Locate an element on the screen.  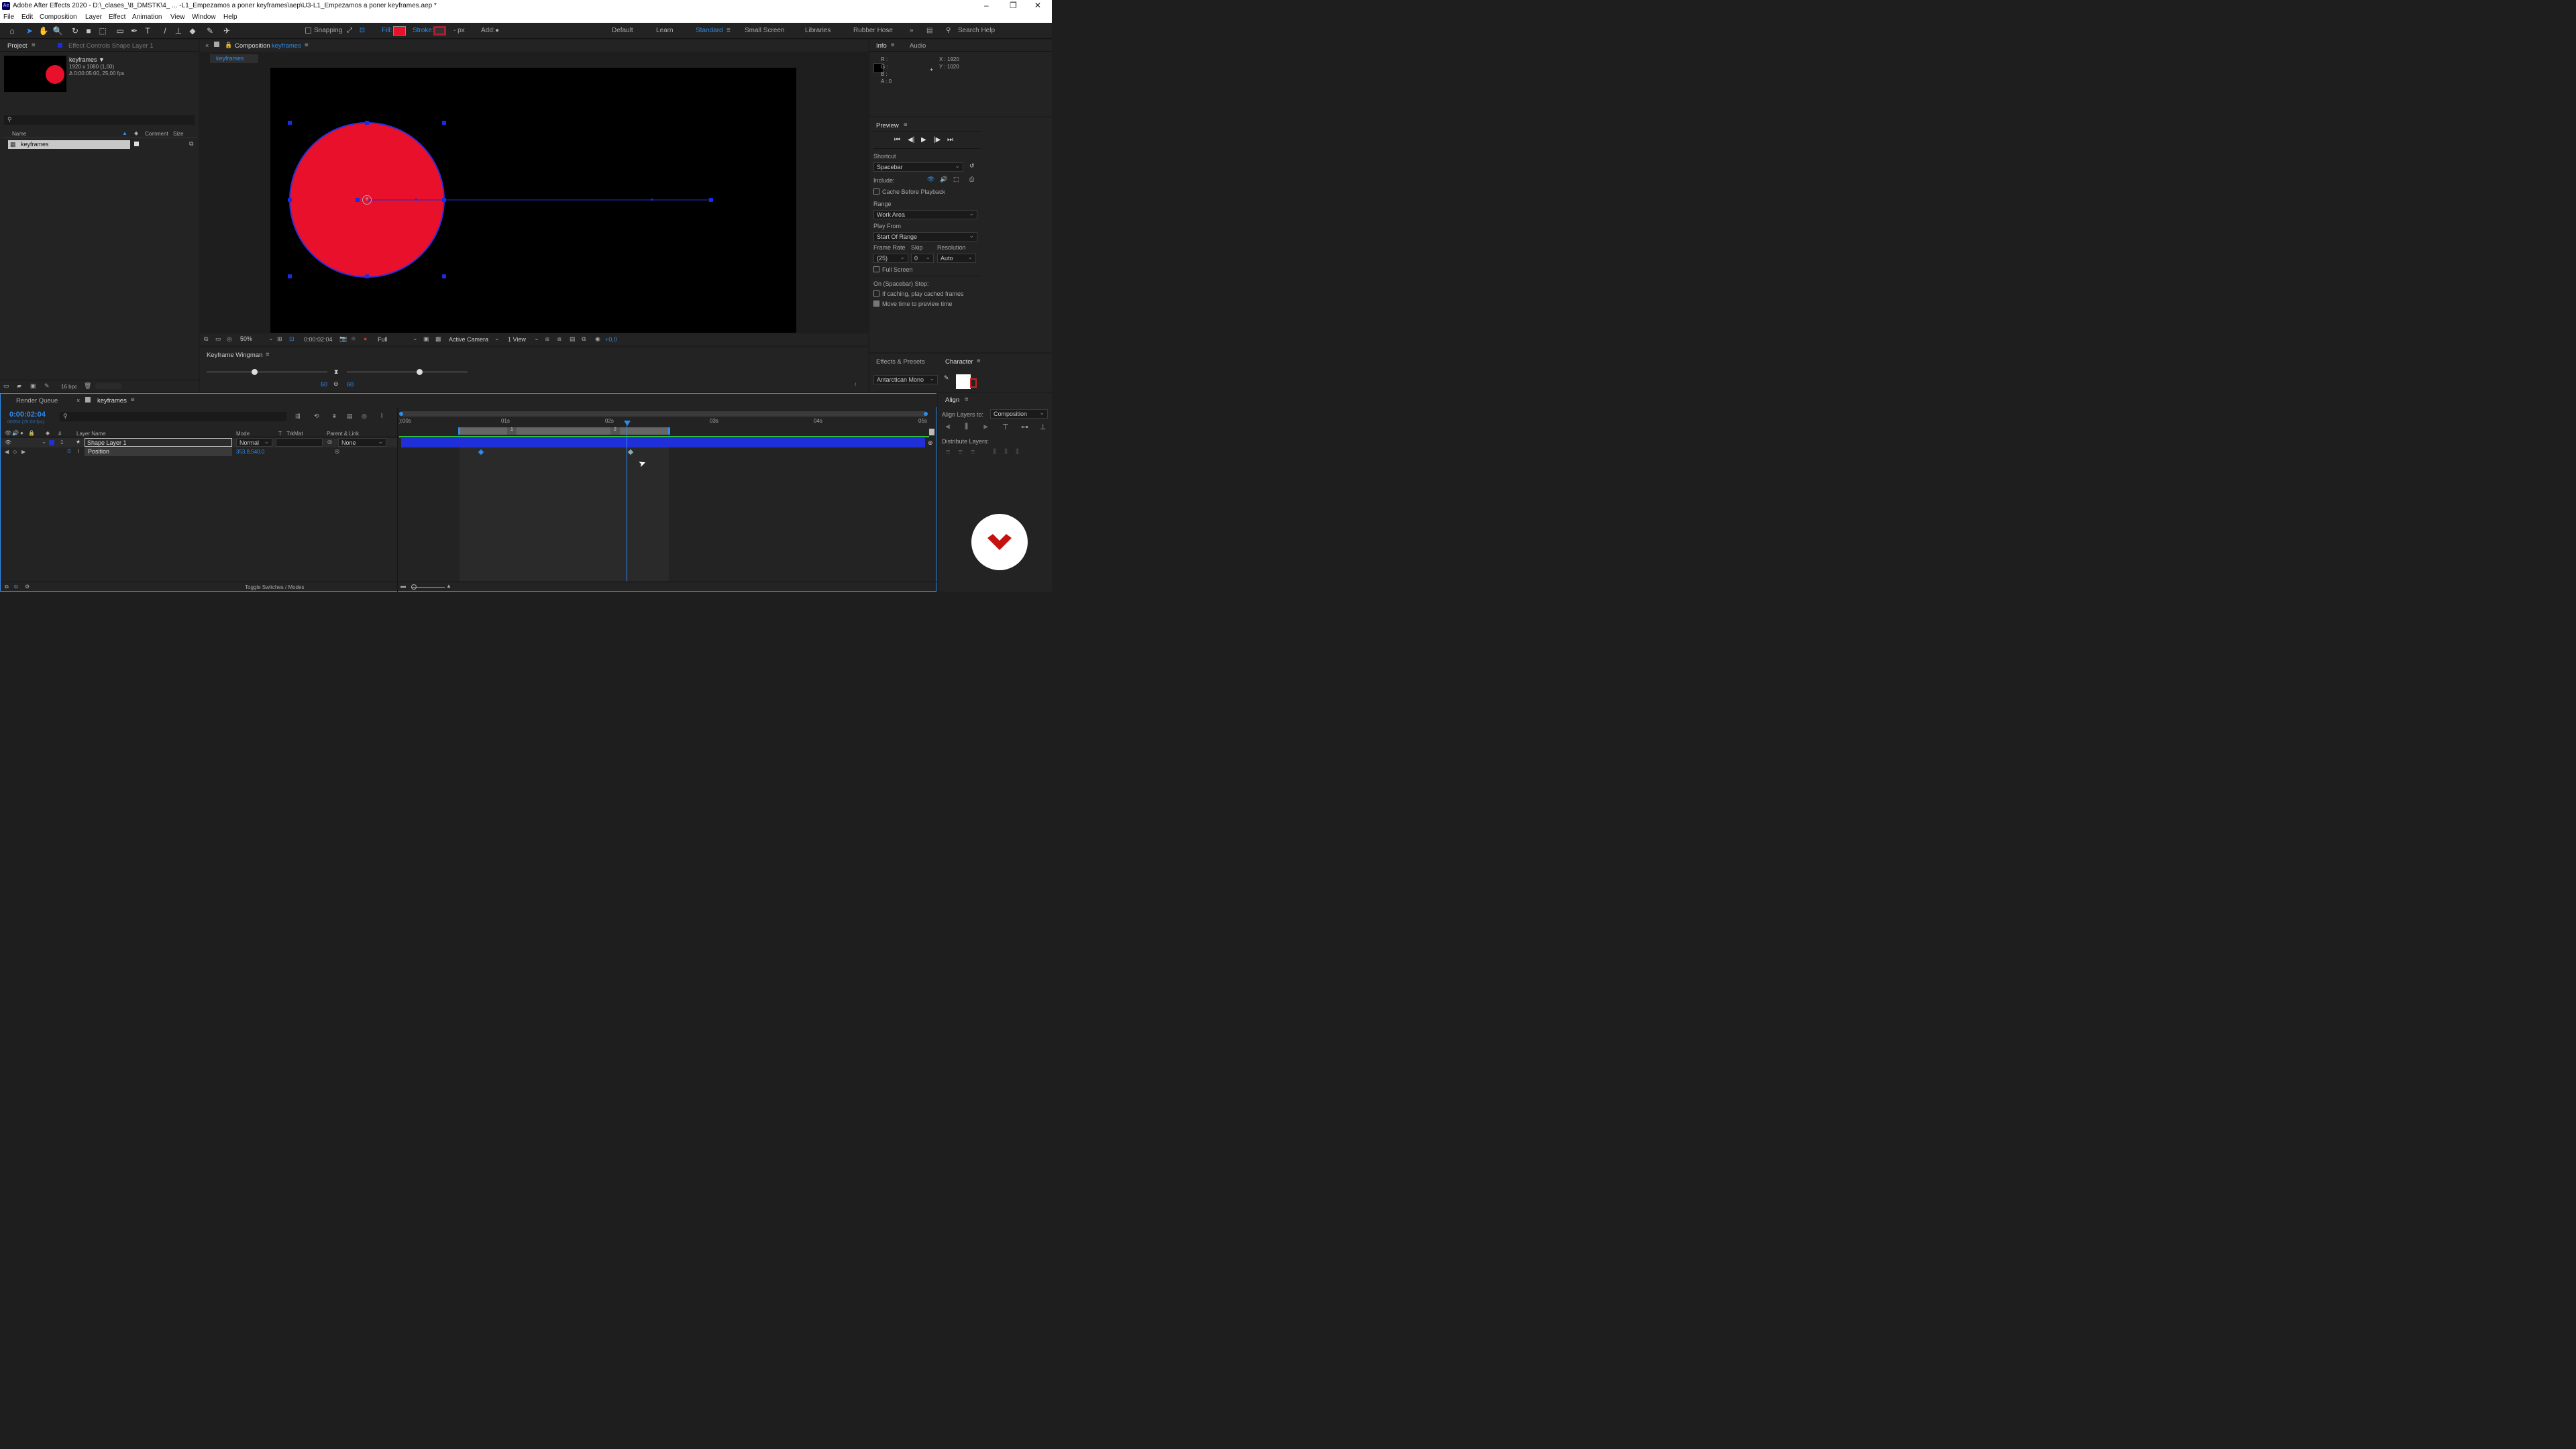
align-right-icon: ⫸ is located at coordinates (985, 427).